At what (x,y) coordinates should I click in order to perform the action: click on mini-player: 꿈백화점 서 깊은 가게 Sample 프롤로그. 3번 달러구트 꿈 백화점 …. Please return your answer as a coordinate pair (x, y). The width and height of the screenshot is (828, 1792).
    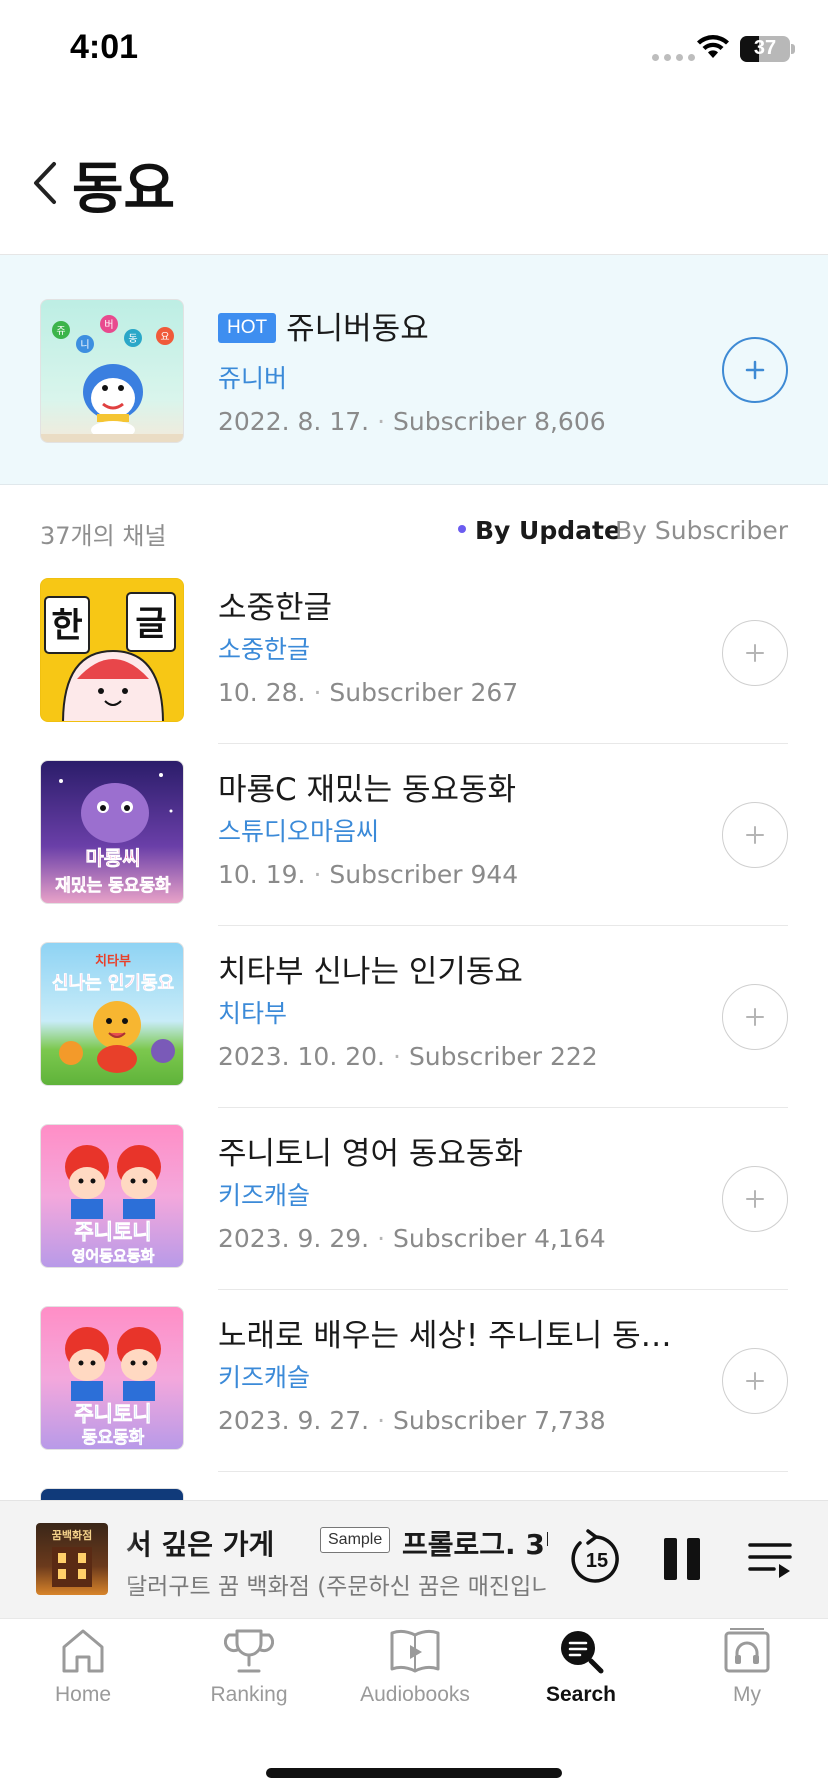
    Looking at the image, I should click on (414, 1559).